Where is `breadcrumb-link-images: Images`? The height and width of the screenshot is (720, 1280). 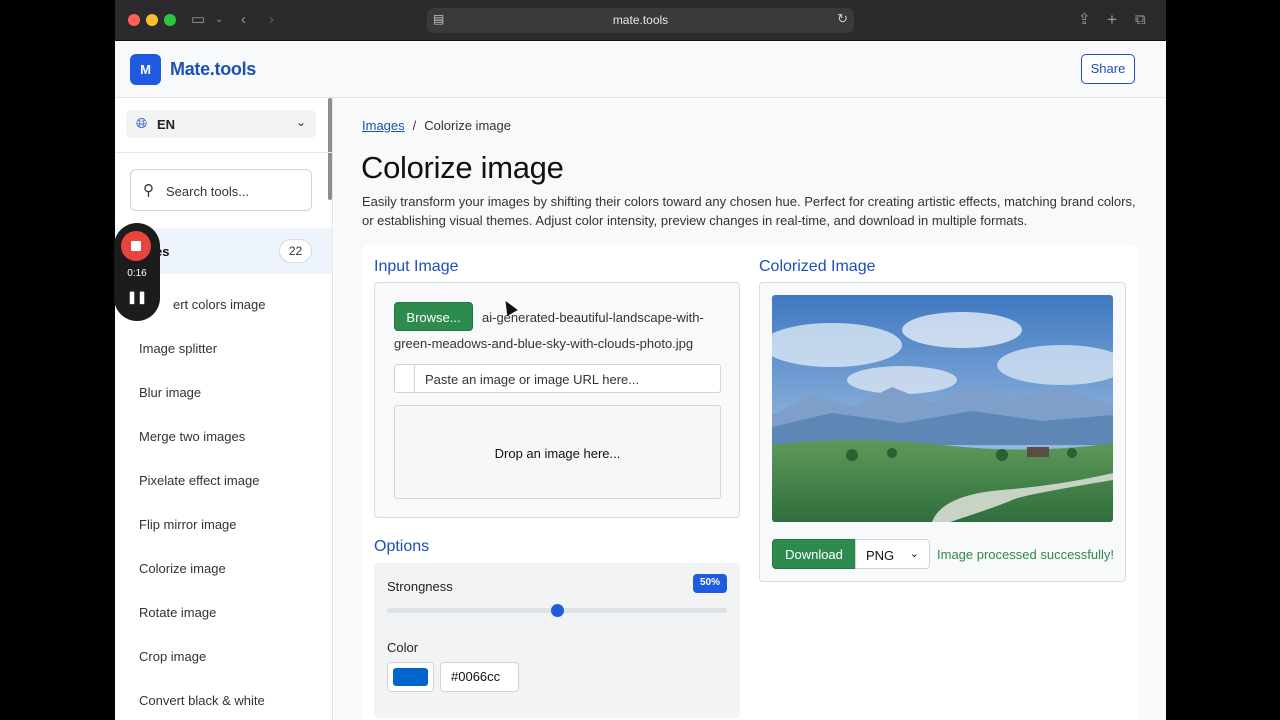
breadcrumb-link-images: Images is located at coordinates (383, 125).